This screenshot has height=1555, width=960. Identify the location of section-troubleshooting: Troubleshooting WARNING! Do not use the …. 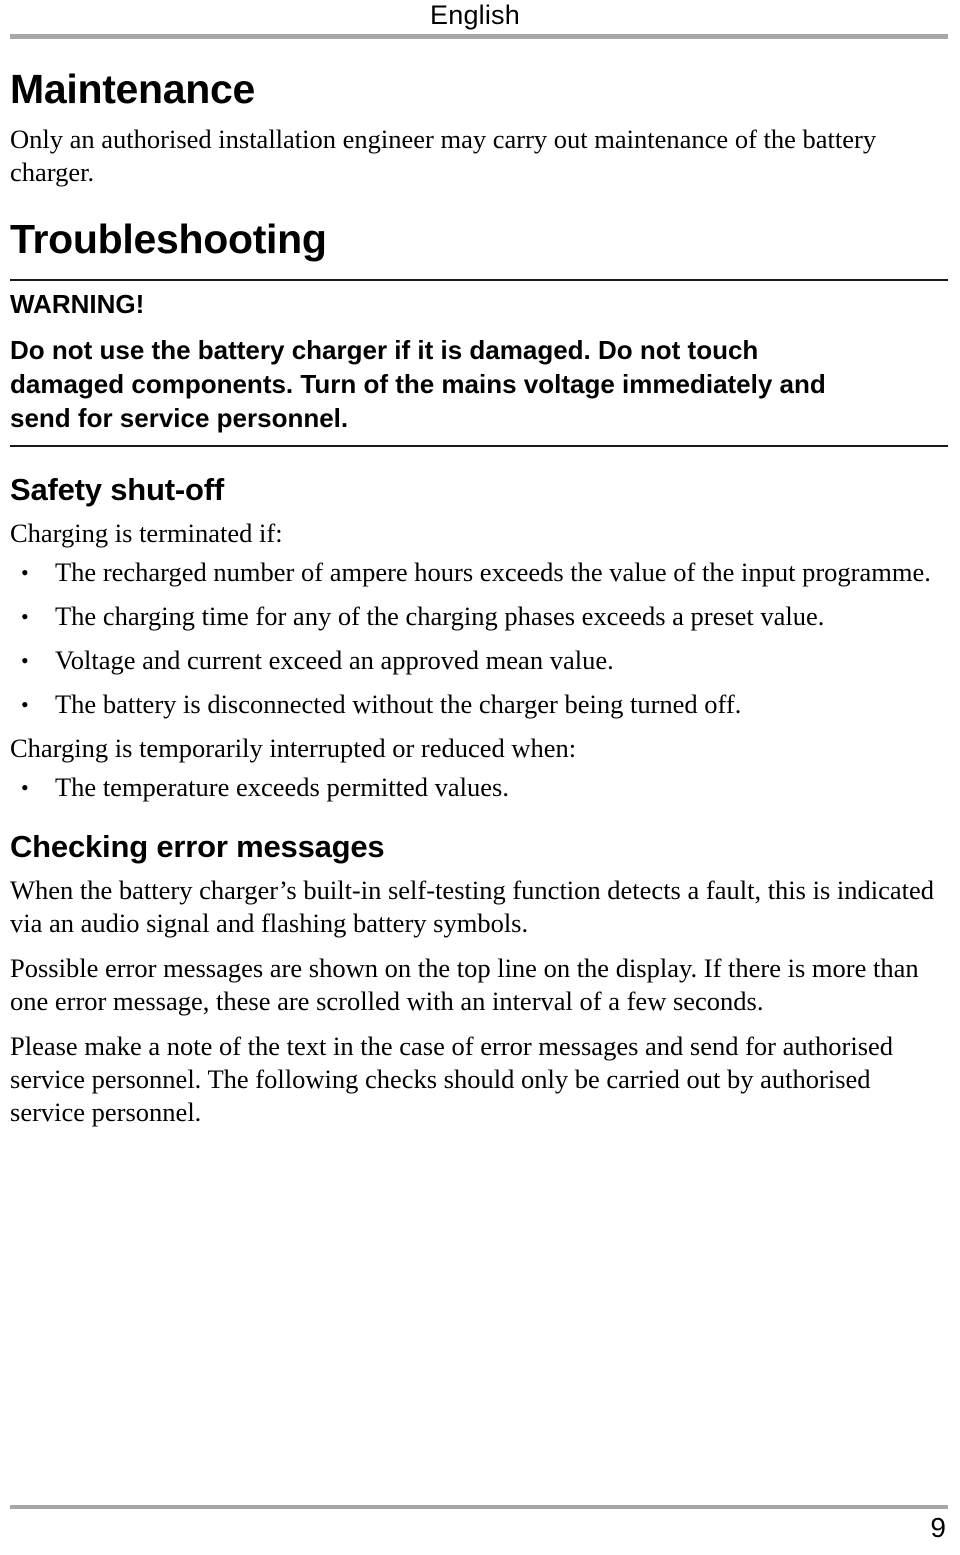
(479, 331).